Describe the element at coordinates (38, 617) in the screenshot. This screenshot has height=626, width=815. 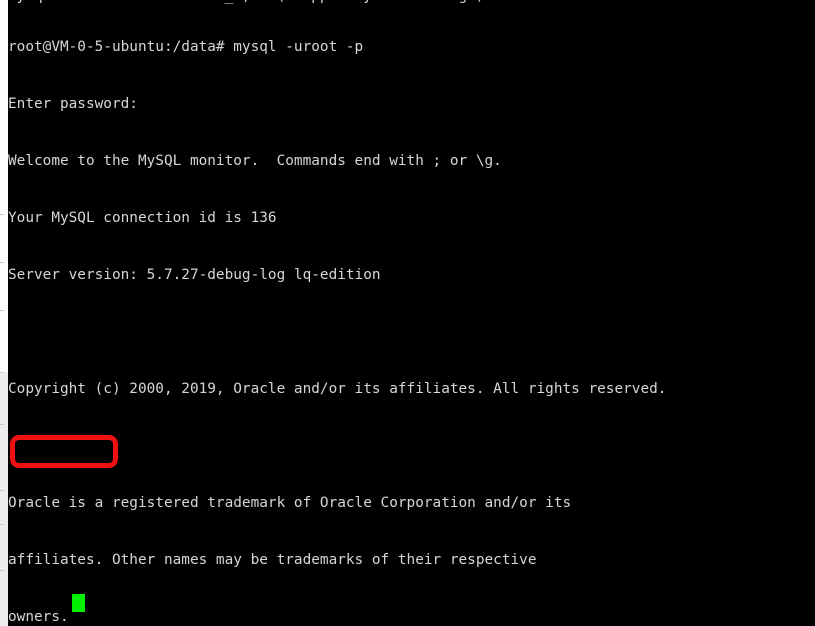
I see `terminal-line-trademark-3: owners.` at that location.